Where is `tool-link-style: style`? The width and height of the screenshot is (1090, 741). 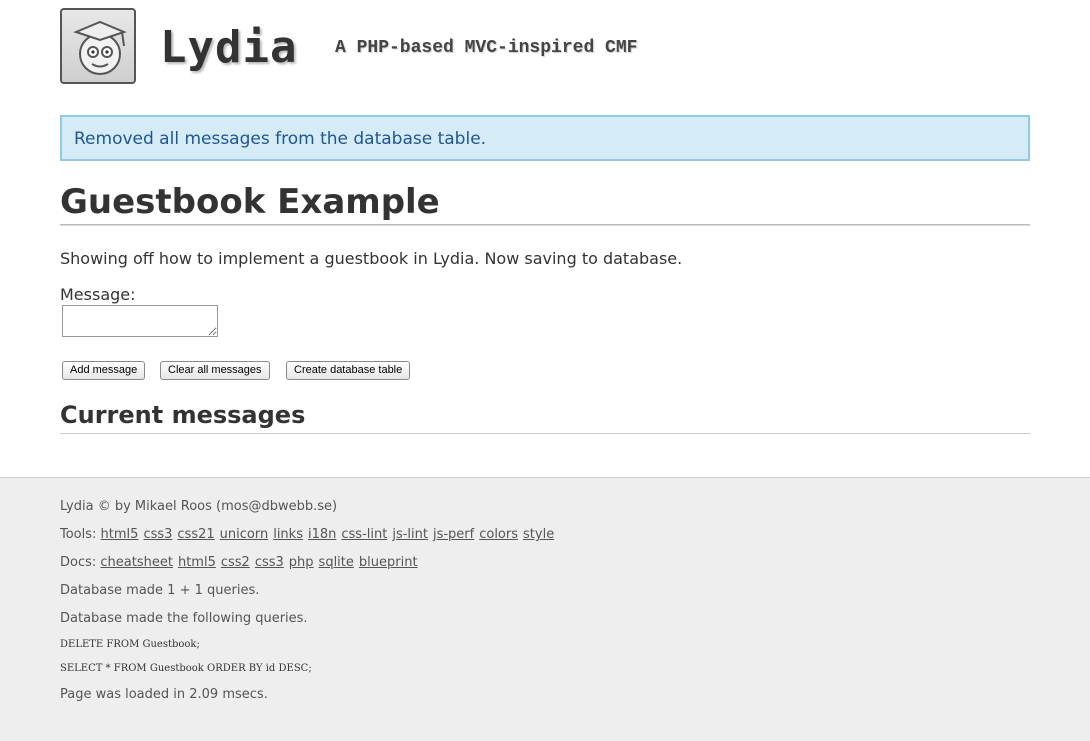
tool-link-style: style is located at coordinates (538, 534).